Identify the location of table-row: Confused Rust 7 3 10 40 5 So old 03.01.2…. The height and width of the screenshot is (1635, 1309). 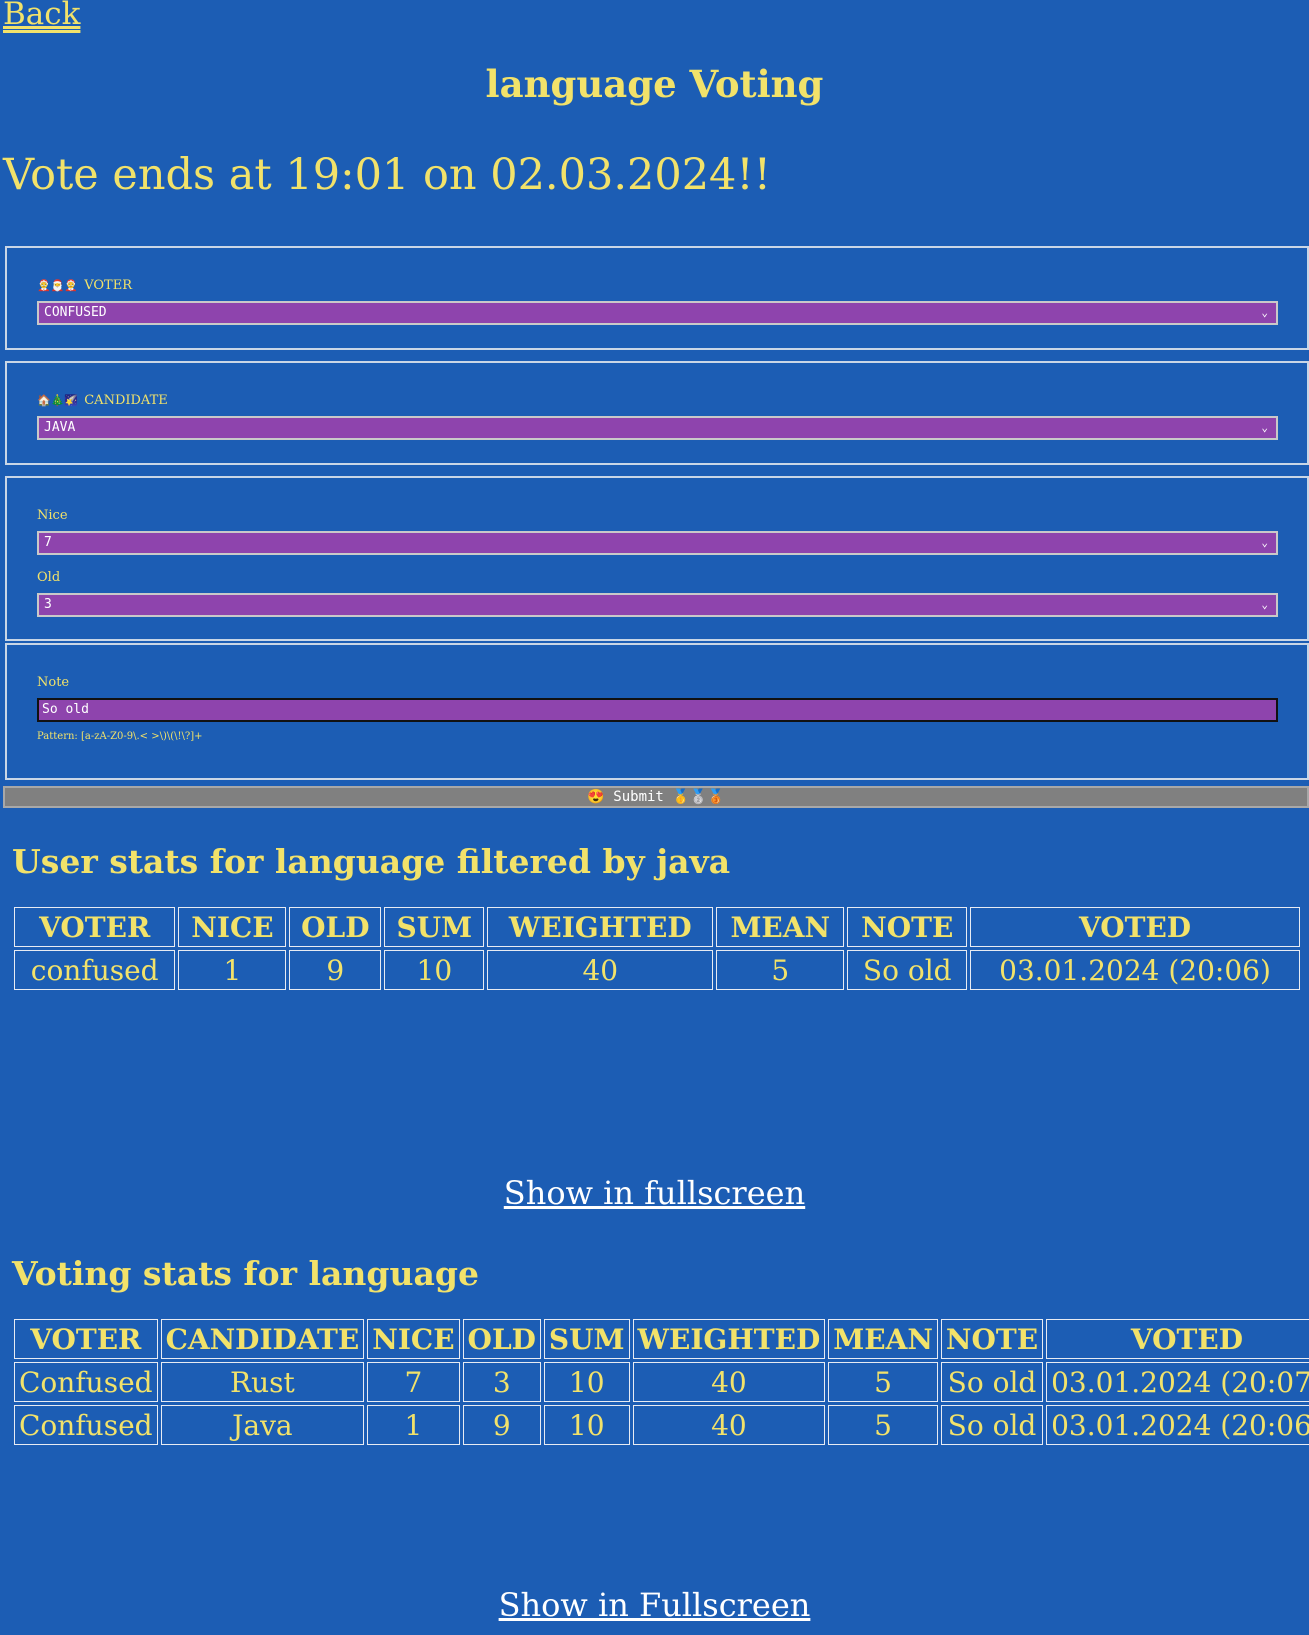
(661, 1382).